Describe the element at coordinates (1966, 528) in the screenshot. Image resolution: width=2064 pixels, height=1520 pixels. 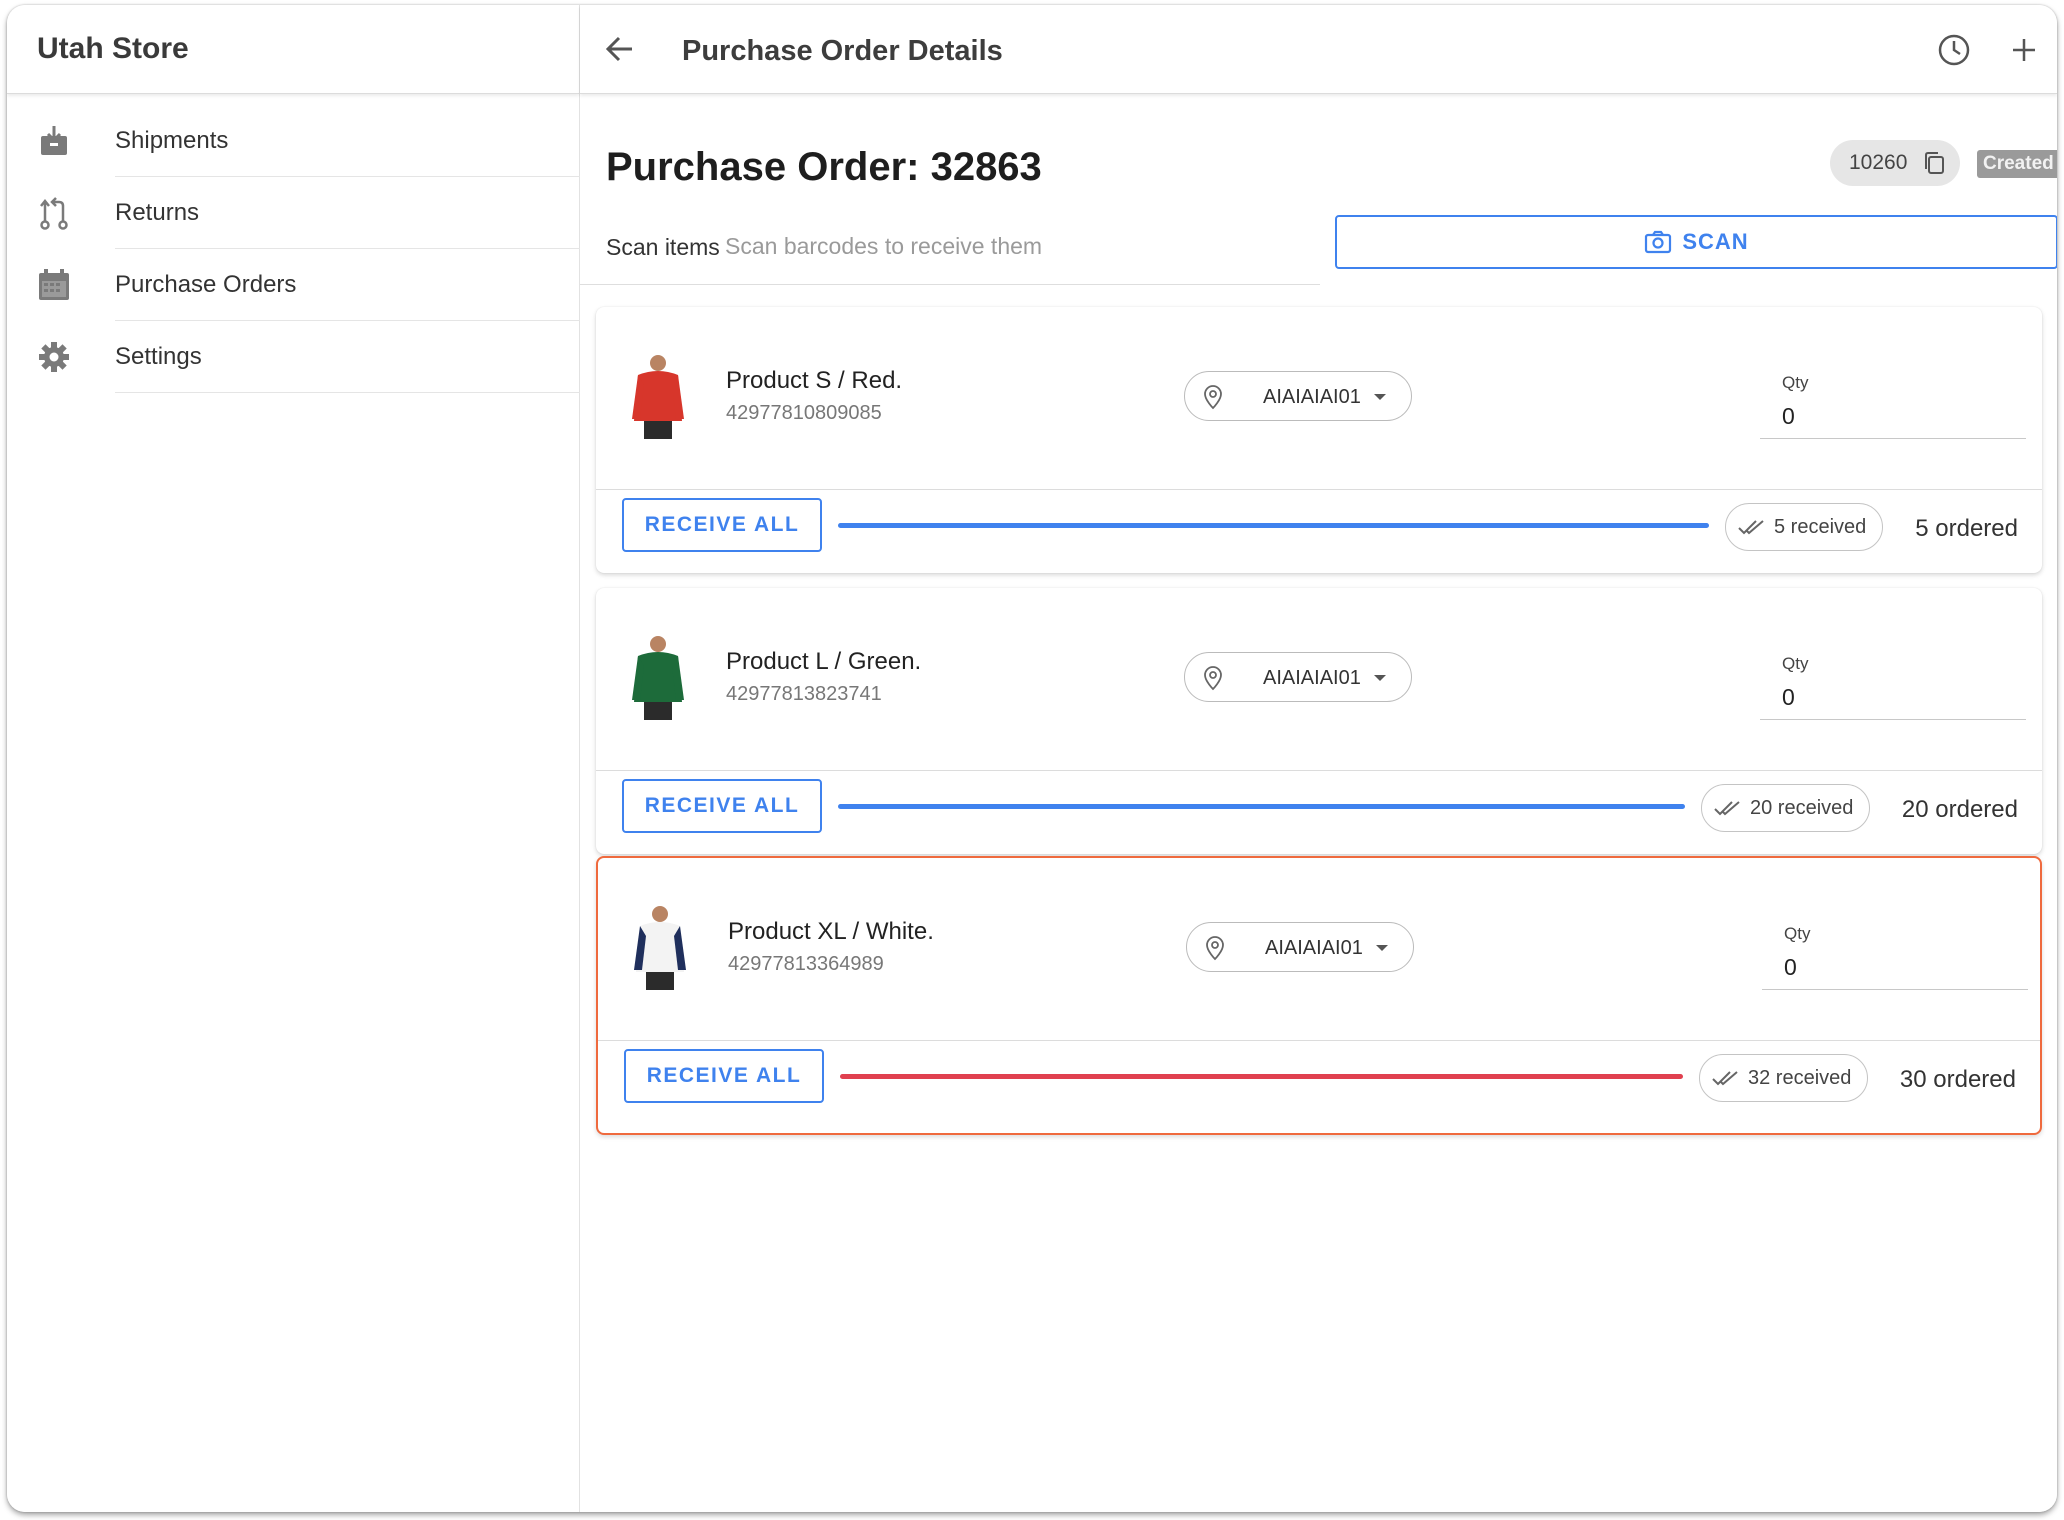
I see `ordered-label: 5 ordered` at that location.